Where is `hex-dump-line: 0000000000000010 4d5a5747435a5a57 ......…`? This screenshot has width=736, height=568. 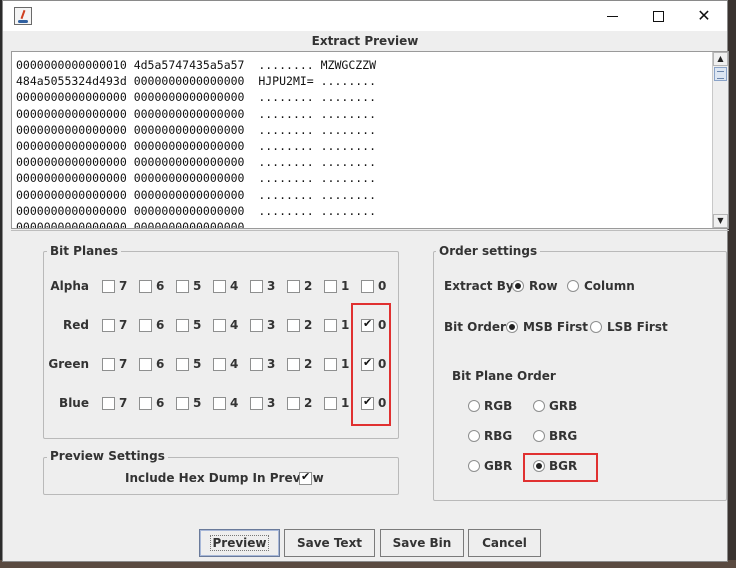
hex-dump-line: 0000000000000010 4d5a5747435a5a57 ......… is located at coordinates (196, 65).